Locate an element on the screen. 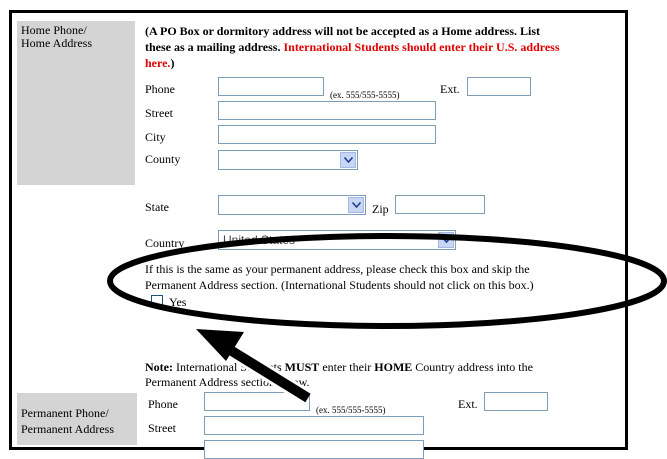  home-state-select is located at coordinates (292, 205).